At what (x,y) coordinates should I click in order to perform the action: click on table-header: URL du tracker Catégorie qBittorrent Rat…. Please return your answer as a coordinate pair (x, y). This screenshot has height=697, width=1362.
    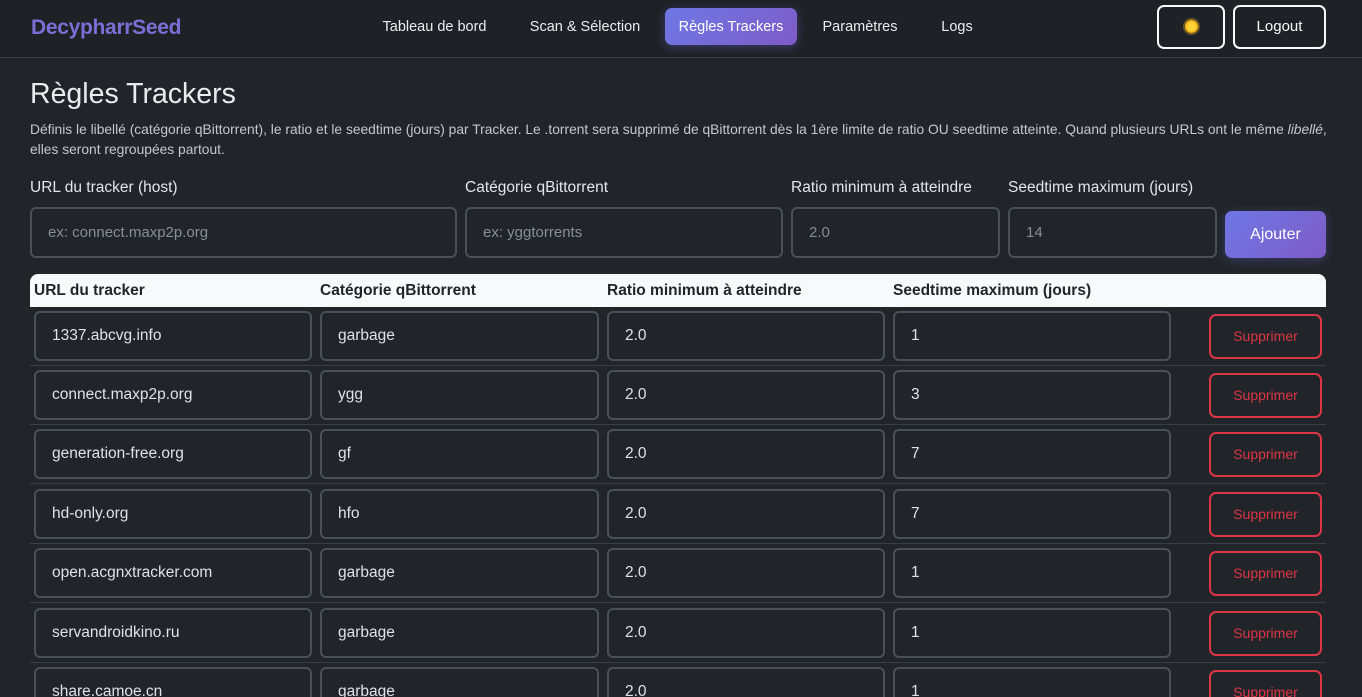
    Looking at the image, I should click on (678, 290).